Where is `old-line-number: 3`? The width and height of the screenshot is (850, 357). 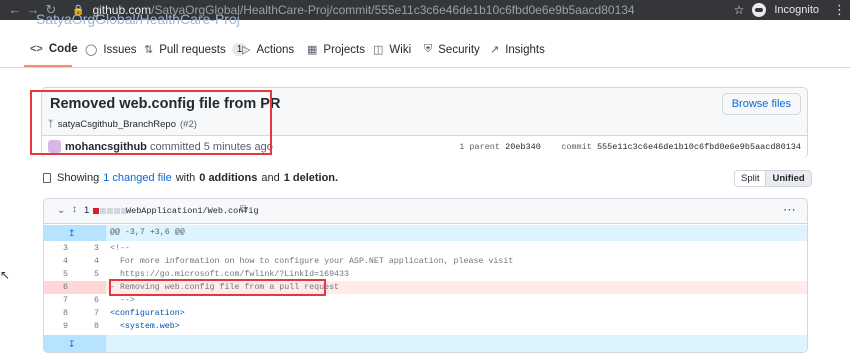 old-line-number: 3 is located at coordinates (56, 248).